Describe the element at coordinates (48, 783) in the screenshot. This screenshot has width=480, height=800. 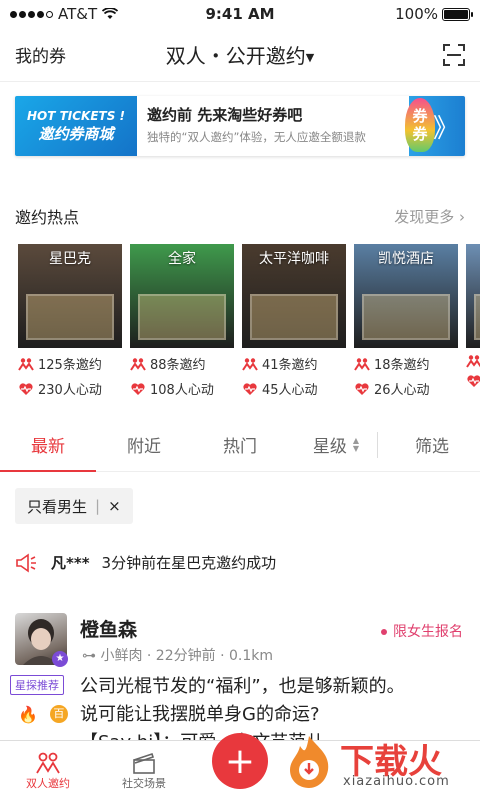
I see `tabbar-label: 双人邀约` at that location.